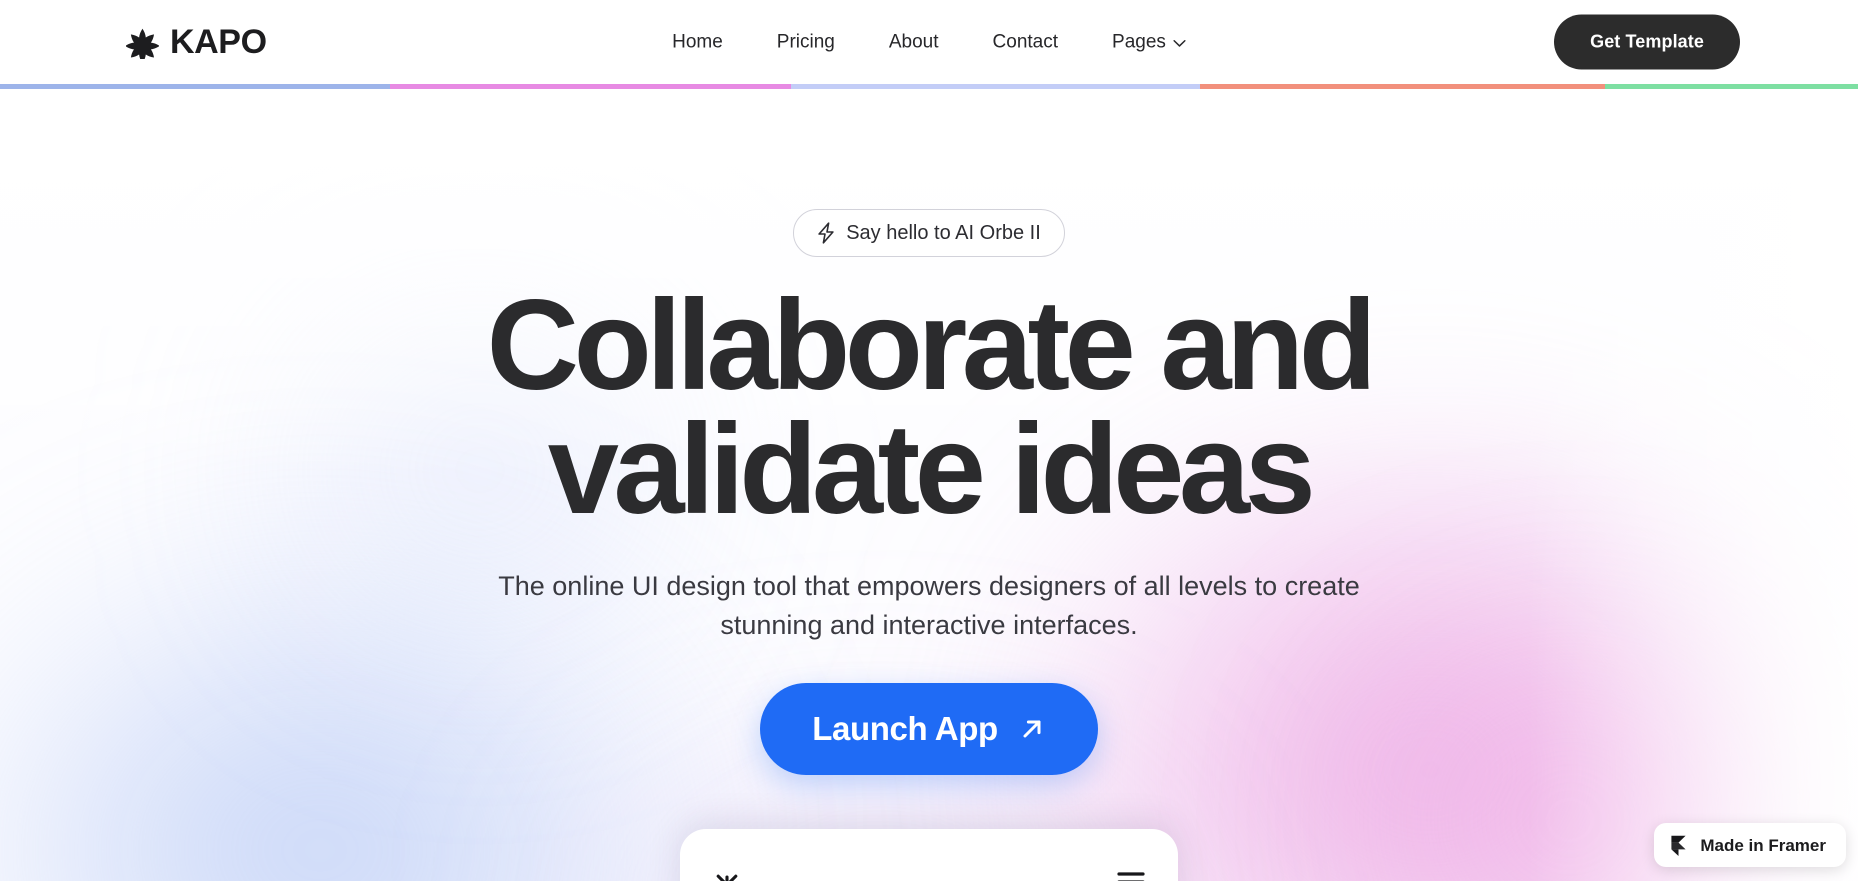 Image resolution: width=1858 pixels, height=881 pixels. What do you see at coordinates (943, 233) in the screenshot?
I see `hero-badge-label: Say hello to AI Orbe II` at bounding box center [943, 233].